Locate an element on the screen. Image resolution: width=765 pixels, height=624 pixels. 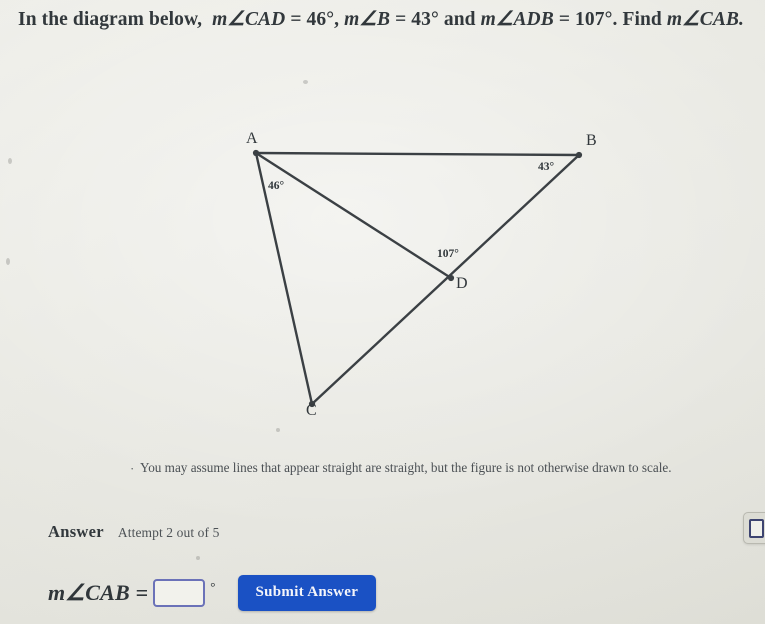
segment-BC-through-D is located at coordinates (445, 279).